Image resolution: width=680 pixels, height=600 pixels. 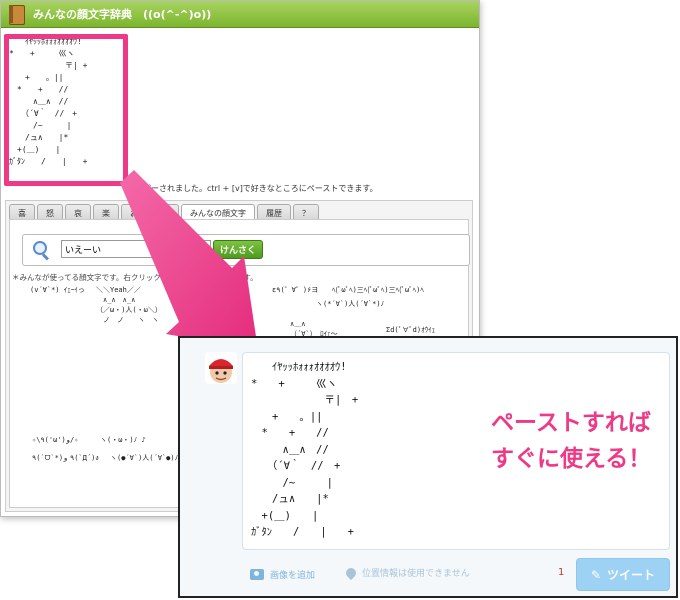 I want to click on app-title: みんなの顔文字辞典 ((o(^-^)o)), so click(x=122, y=14).